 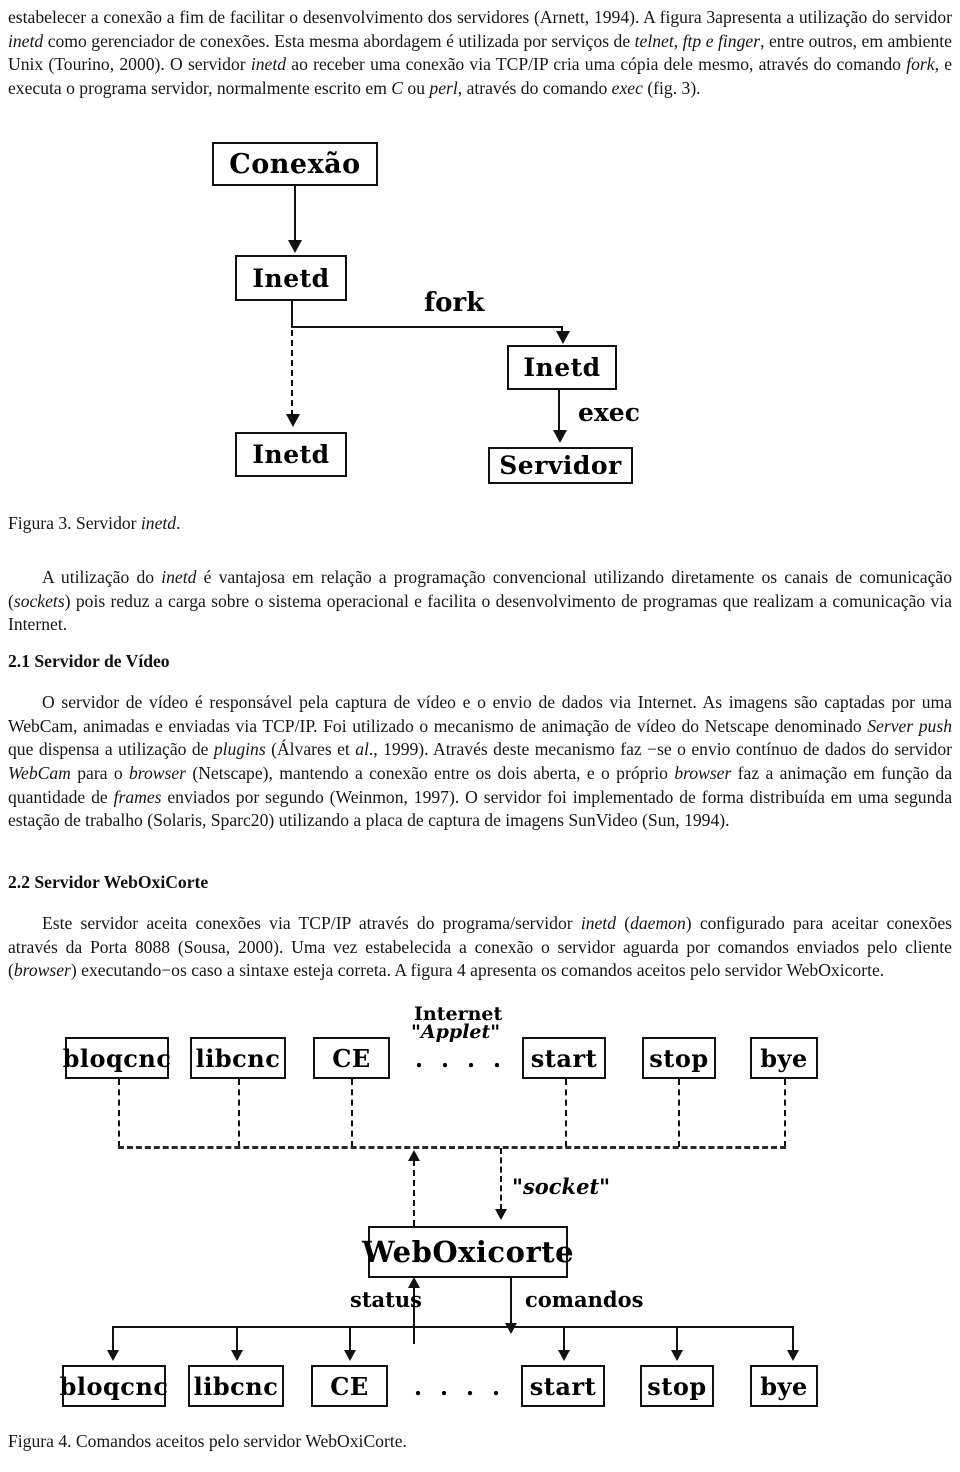 I want to click on figure4-top-command-libcnc: libcnc, so click(x=238, y=1058).